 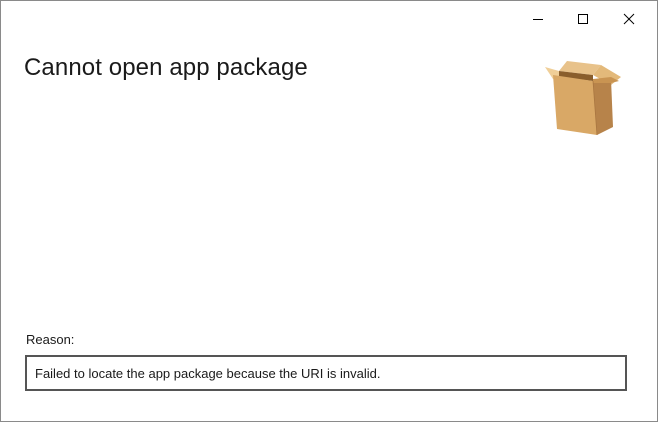 I want to click on maximize-icon, so click(x=583, y=19).